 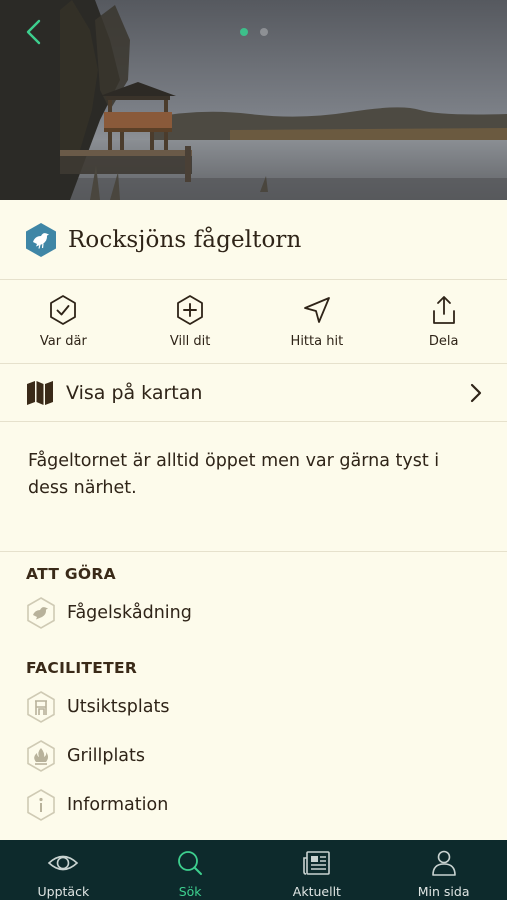 I want to click on share-label: Dela, so click(x=443, y=341).